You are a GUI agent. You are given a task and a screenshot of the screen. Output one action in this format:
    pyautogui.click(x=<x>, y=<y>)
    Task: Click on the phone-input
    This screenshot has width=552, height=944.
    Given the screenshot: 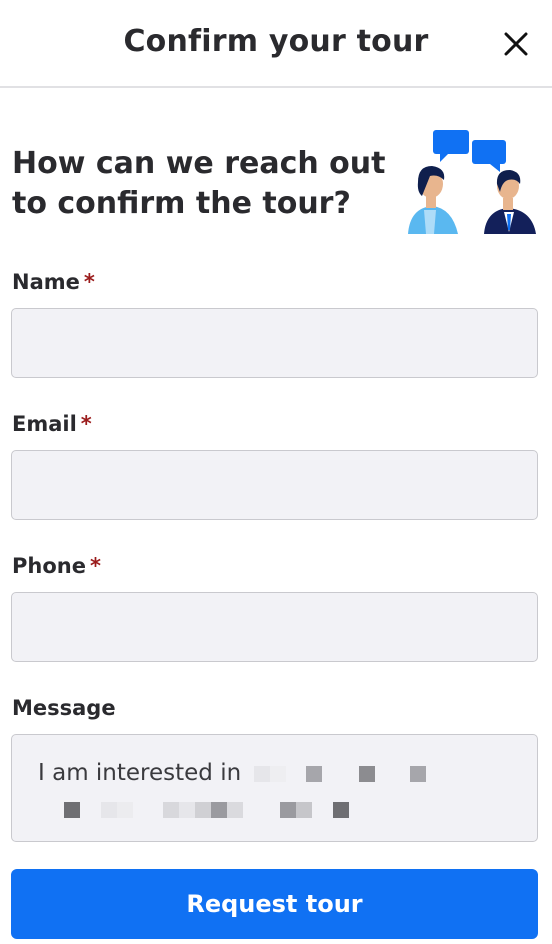 What is the action you would take?
    pyautogui.click(x=274, y=627)
    